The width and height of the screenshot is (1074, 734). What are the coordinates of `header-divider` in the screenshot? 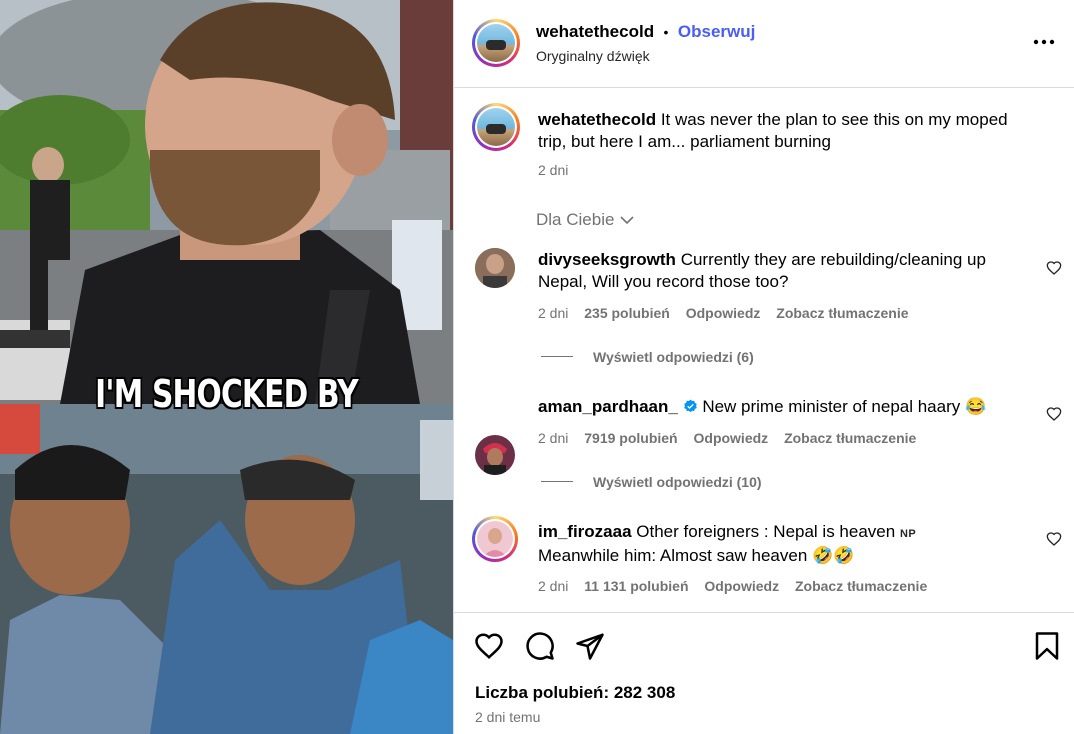 It's located at (764, 87).